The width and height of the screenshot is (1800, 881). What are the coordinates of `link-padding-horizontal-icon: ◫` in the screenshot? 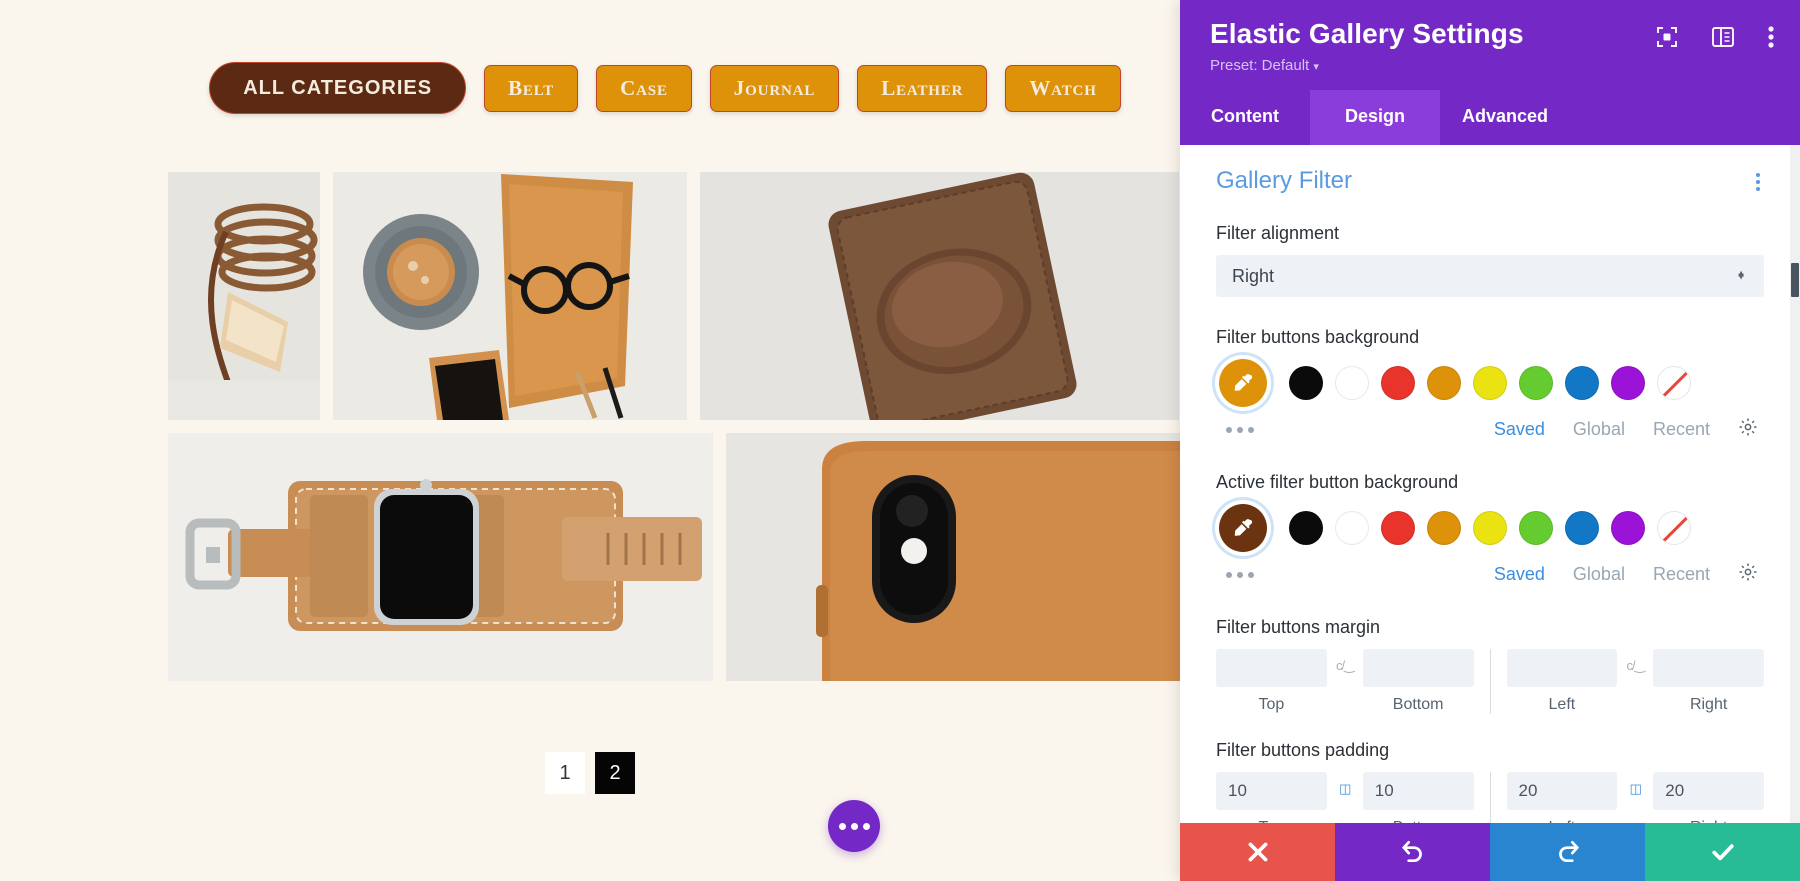 It's located at (1635, 784).